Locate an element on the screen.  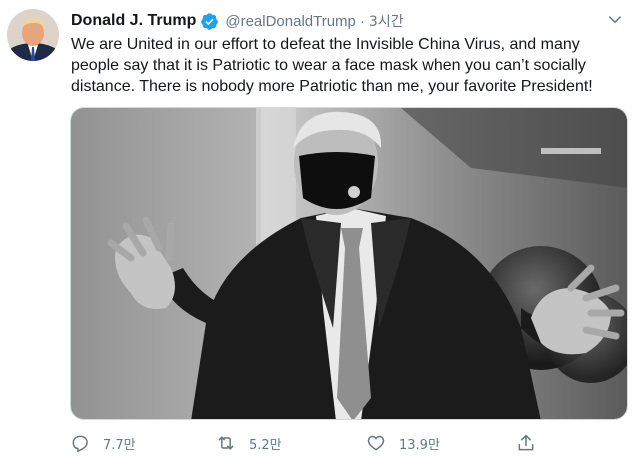
retweet-count: 5.2만 is located at coordinates (265, 445).